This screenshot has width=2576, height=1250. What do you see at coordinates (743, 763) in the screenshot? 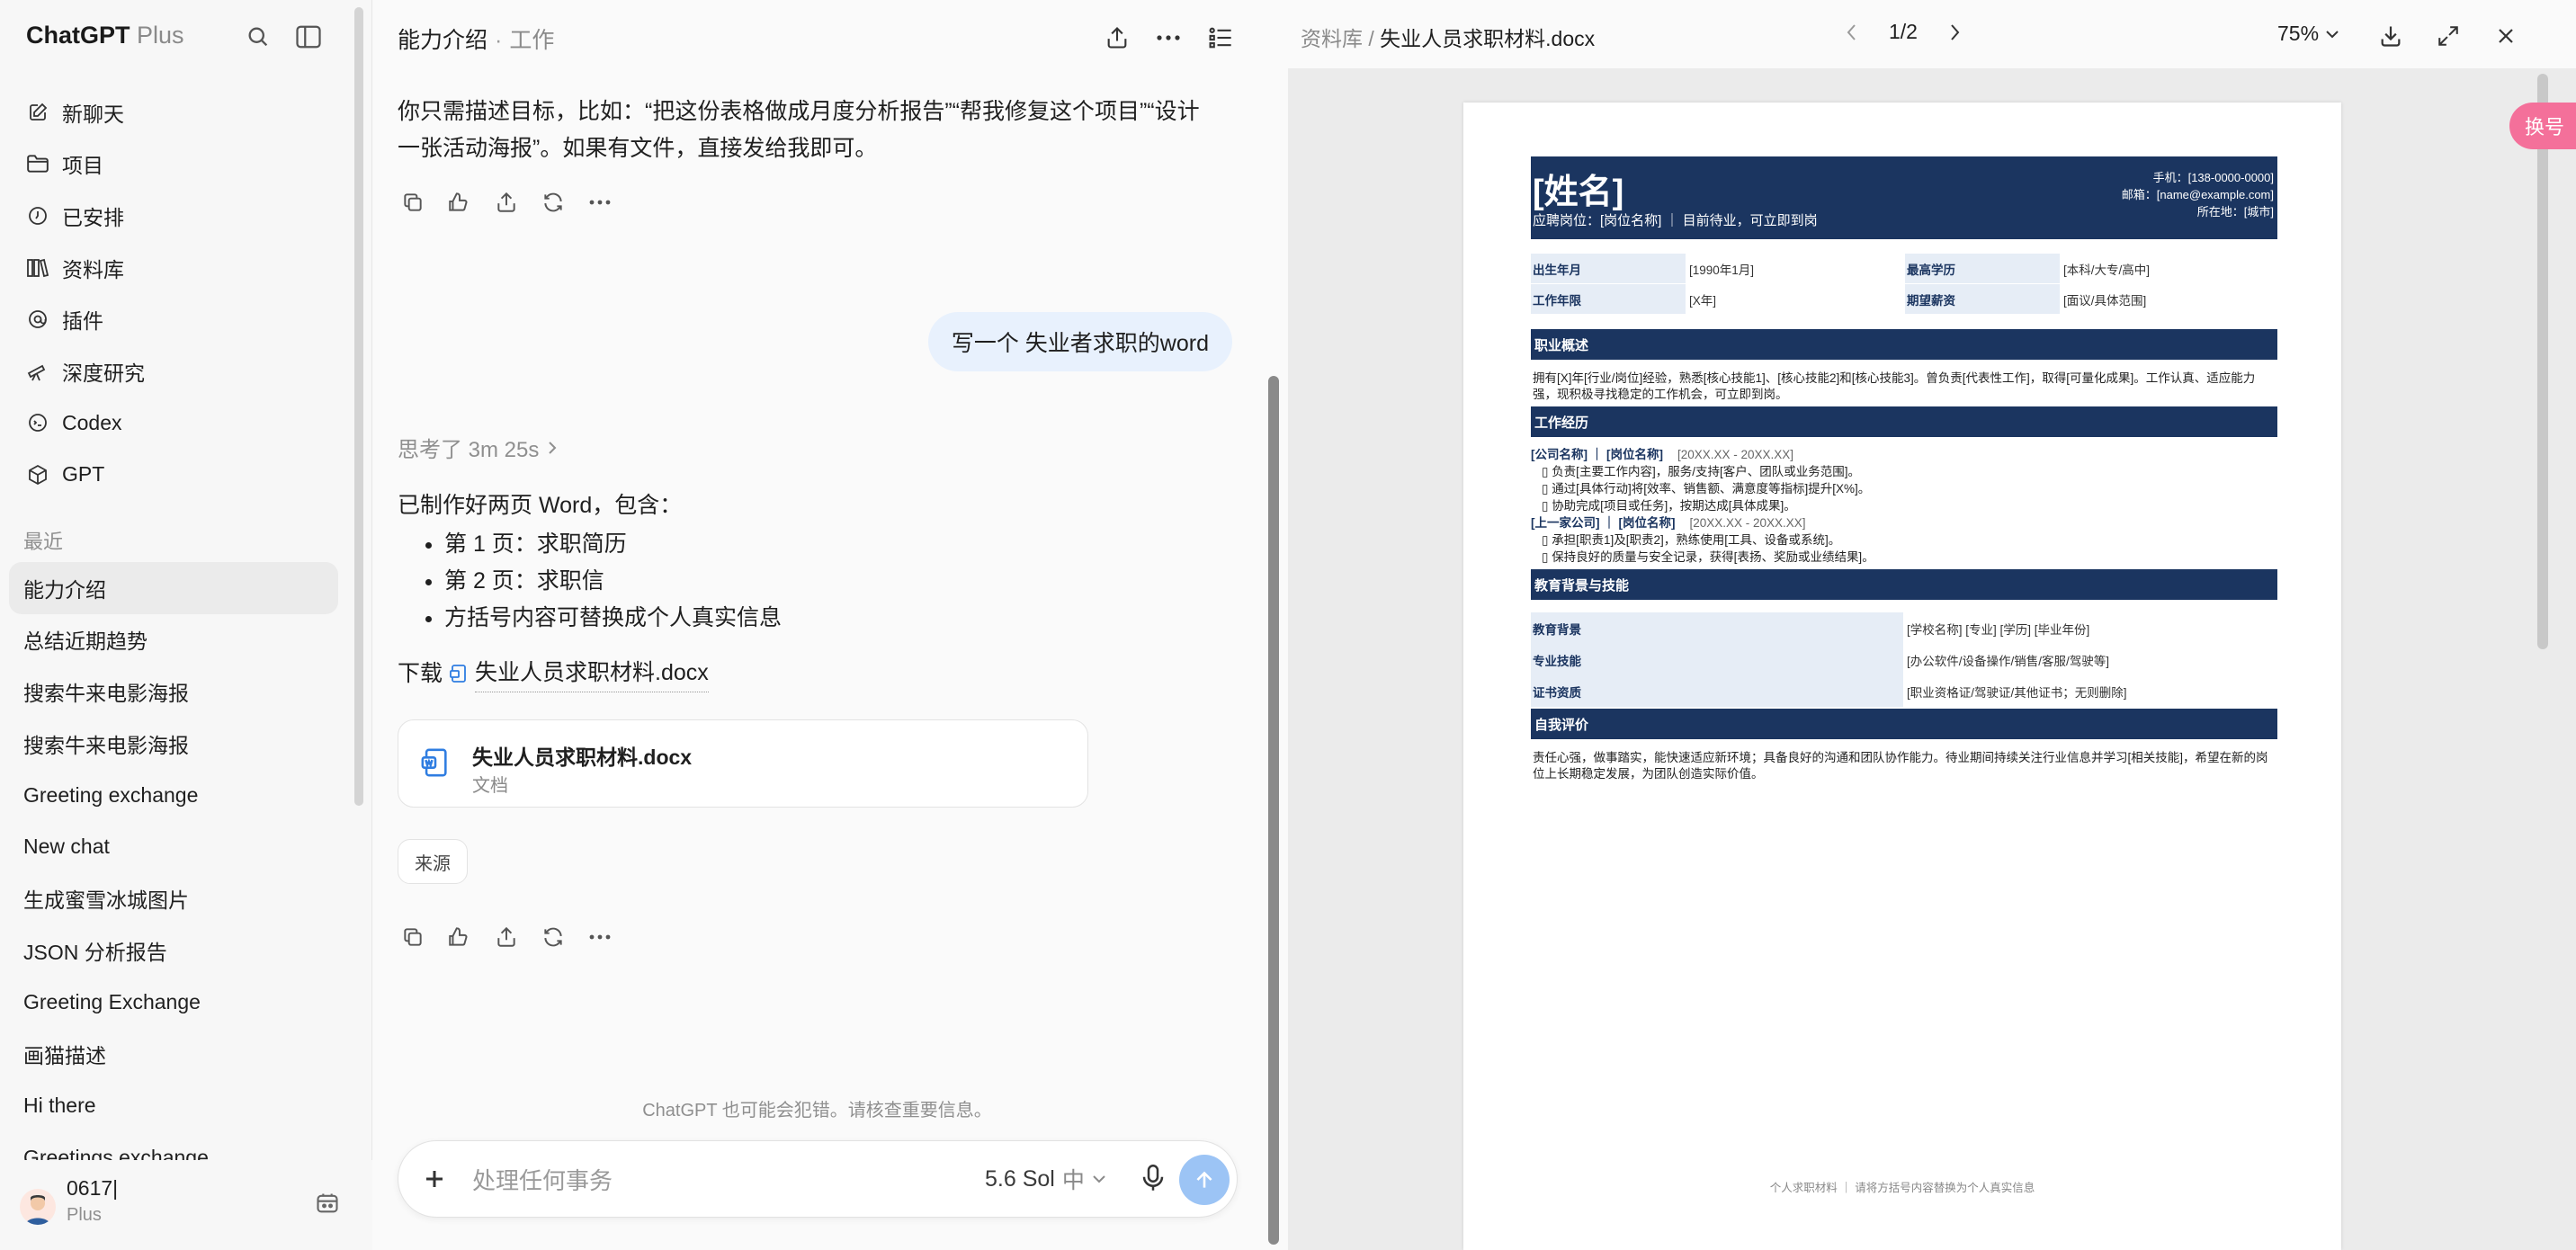
I see `file-attachment-card: 失业人员求职材料.docx 文档` at bounding box center [743, 763].